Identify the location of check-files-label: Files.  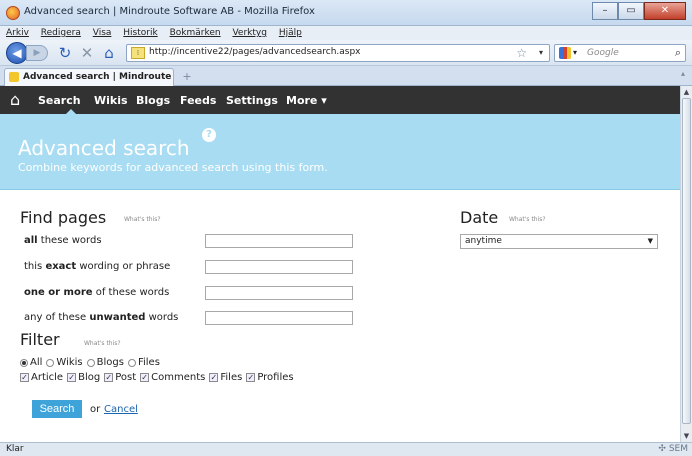
(231, 377).